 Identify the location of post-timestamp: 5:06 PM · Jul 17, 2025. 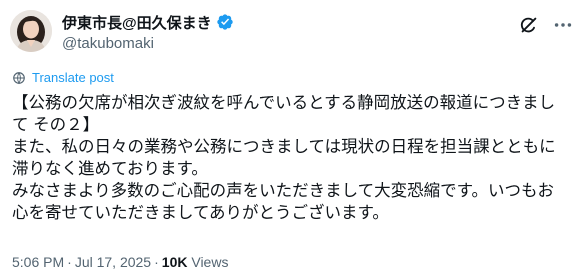
(81, 262).